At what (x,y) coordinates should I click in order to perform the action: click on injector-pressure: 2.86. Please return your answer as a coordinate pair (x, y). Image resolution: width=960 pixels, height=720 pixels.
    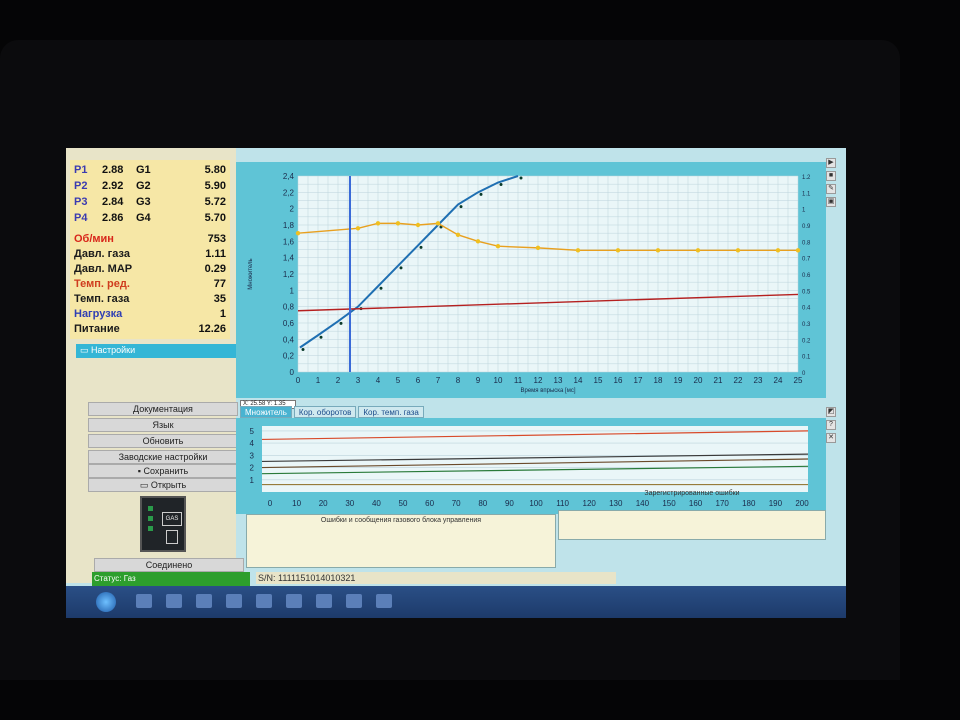
    Looking at the image, I should click on (113, 218).